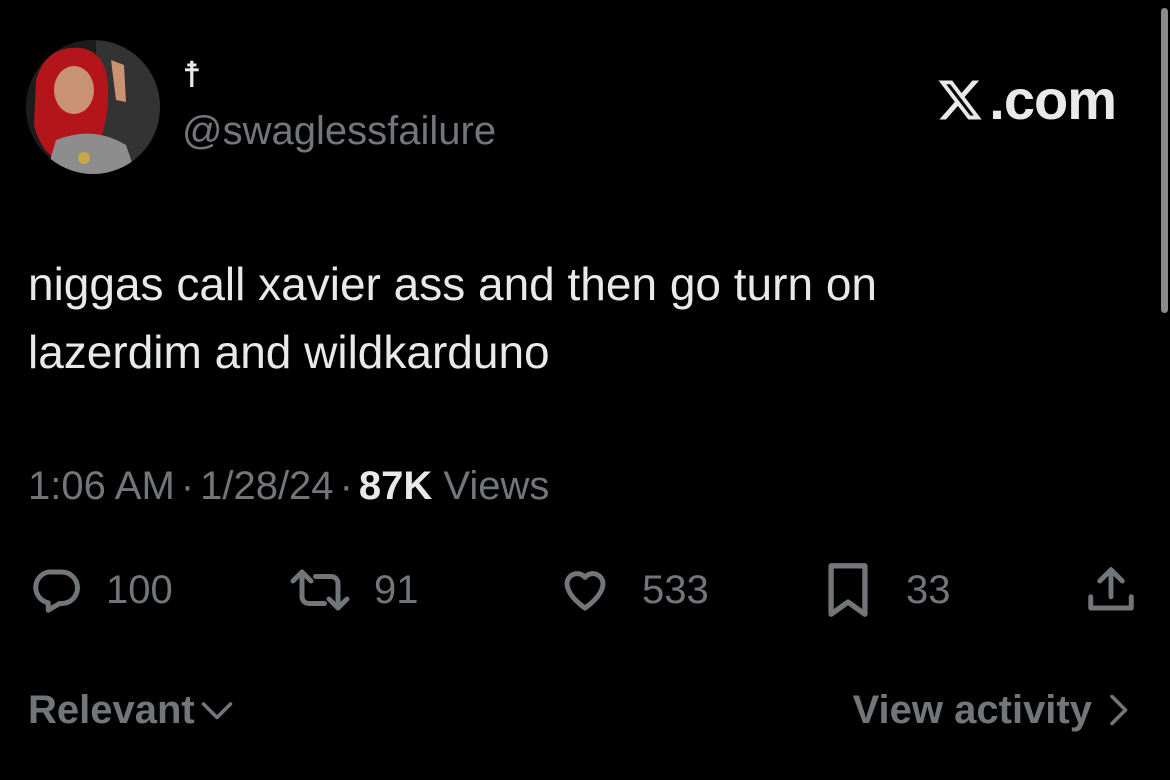 The image size is (1170, 780). Describe the element at coordinates (632, 590) in the screenshot. I see `like-button: 533` at that location.